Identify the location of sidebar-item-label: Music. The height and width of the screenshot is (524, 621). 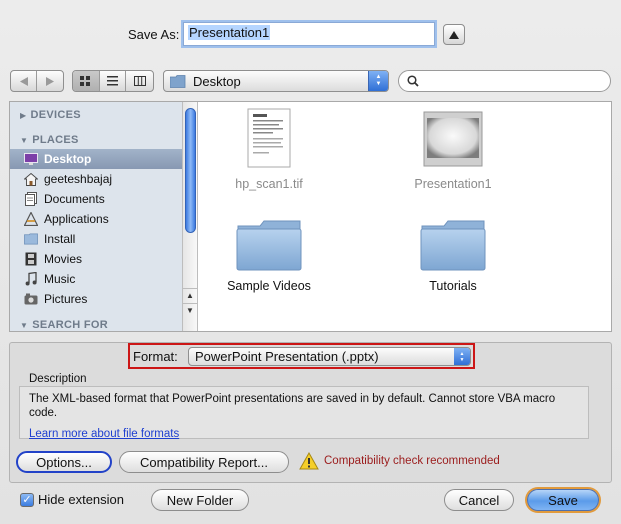
(60, 279).